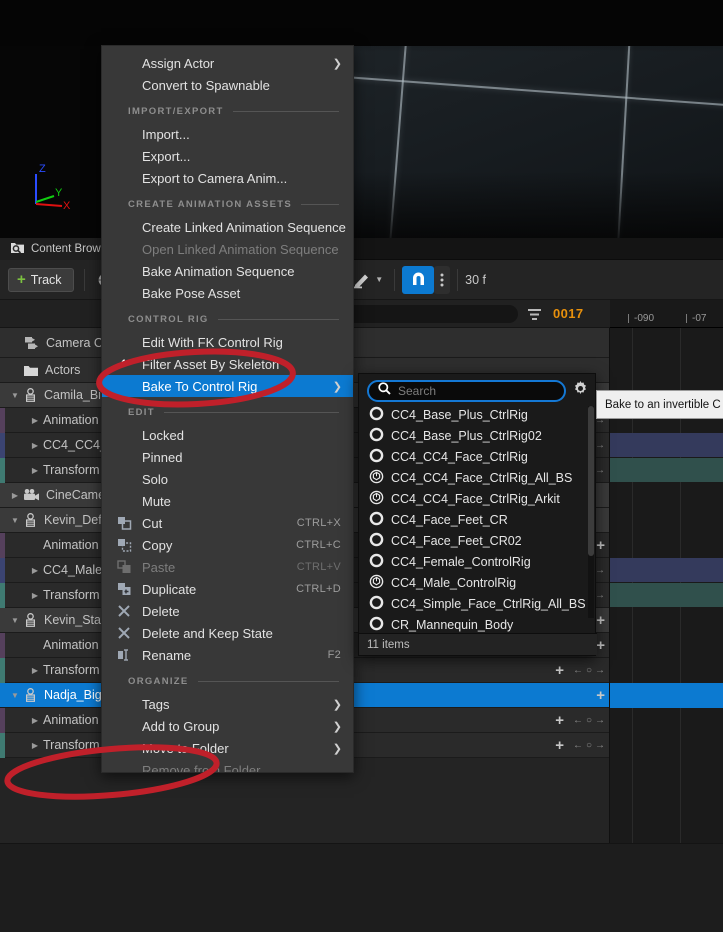  Describe the element at coordinates (227, 227) in the screenshot. I see `menu-item-create-linked-animation-sequence: Create Linked Animation Sequence` at that location.